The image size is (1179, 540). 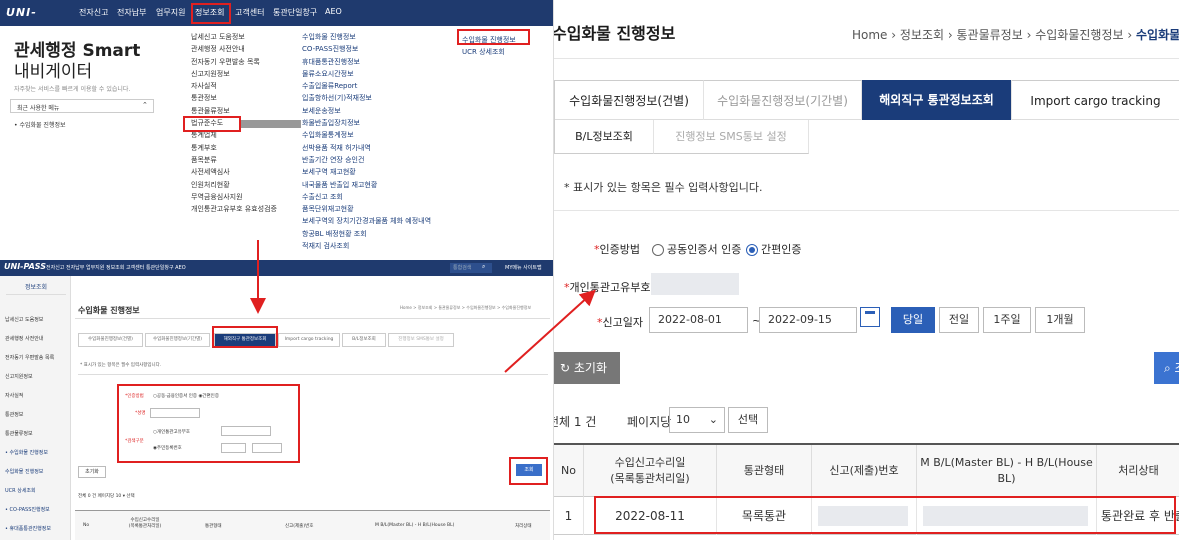 I want to click on menu-item: 통계부호, so click(x=234, y=148).